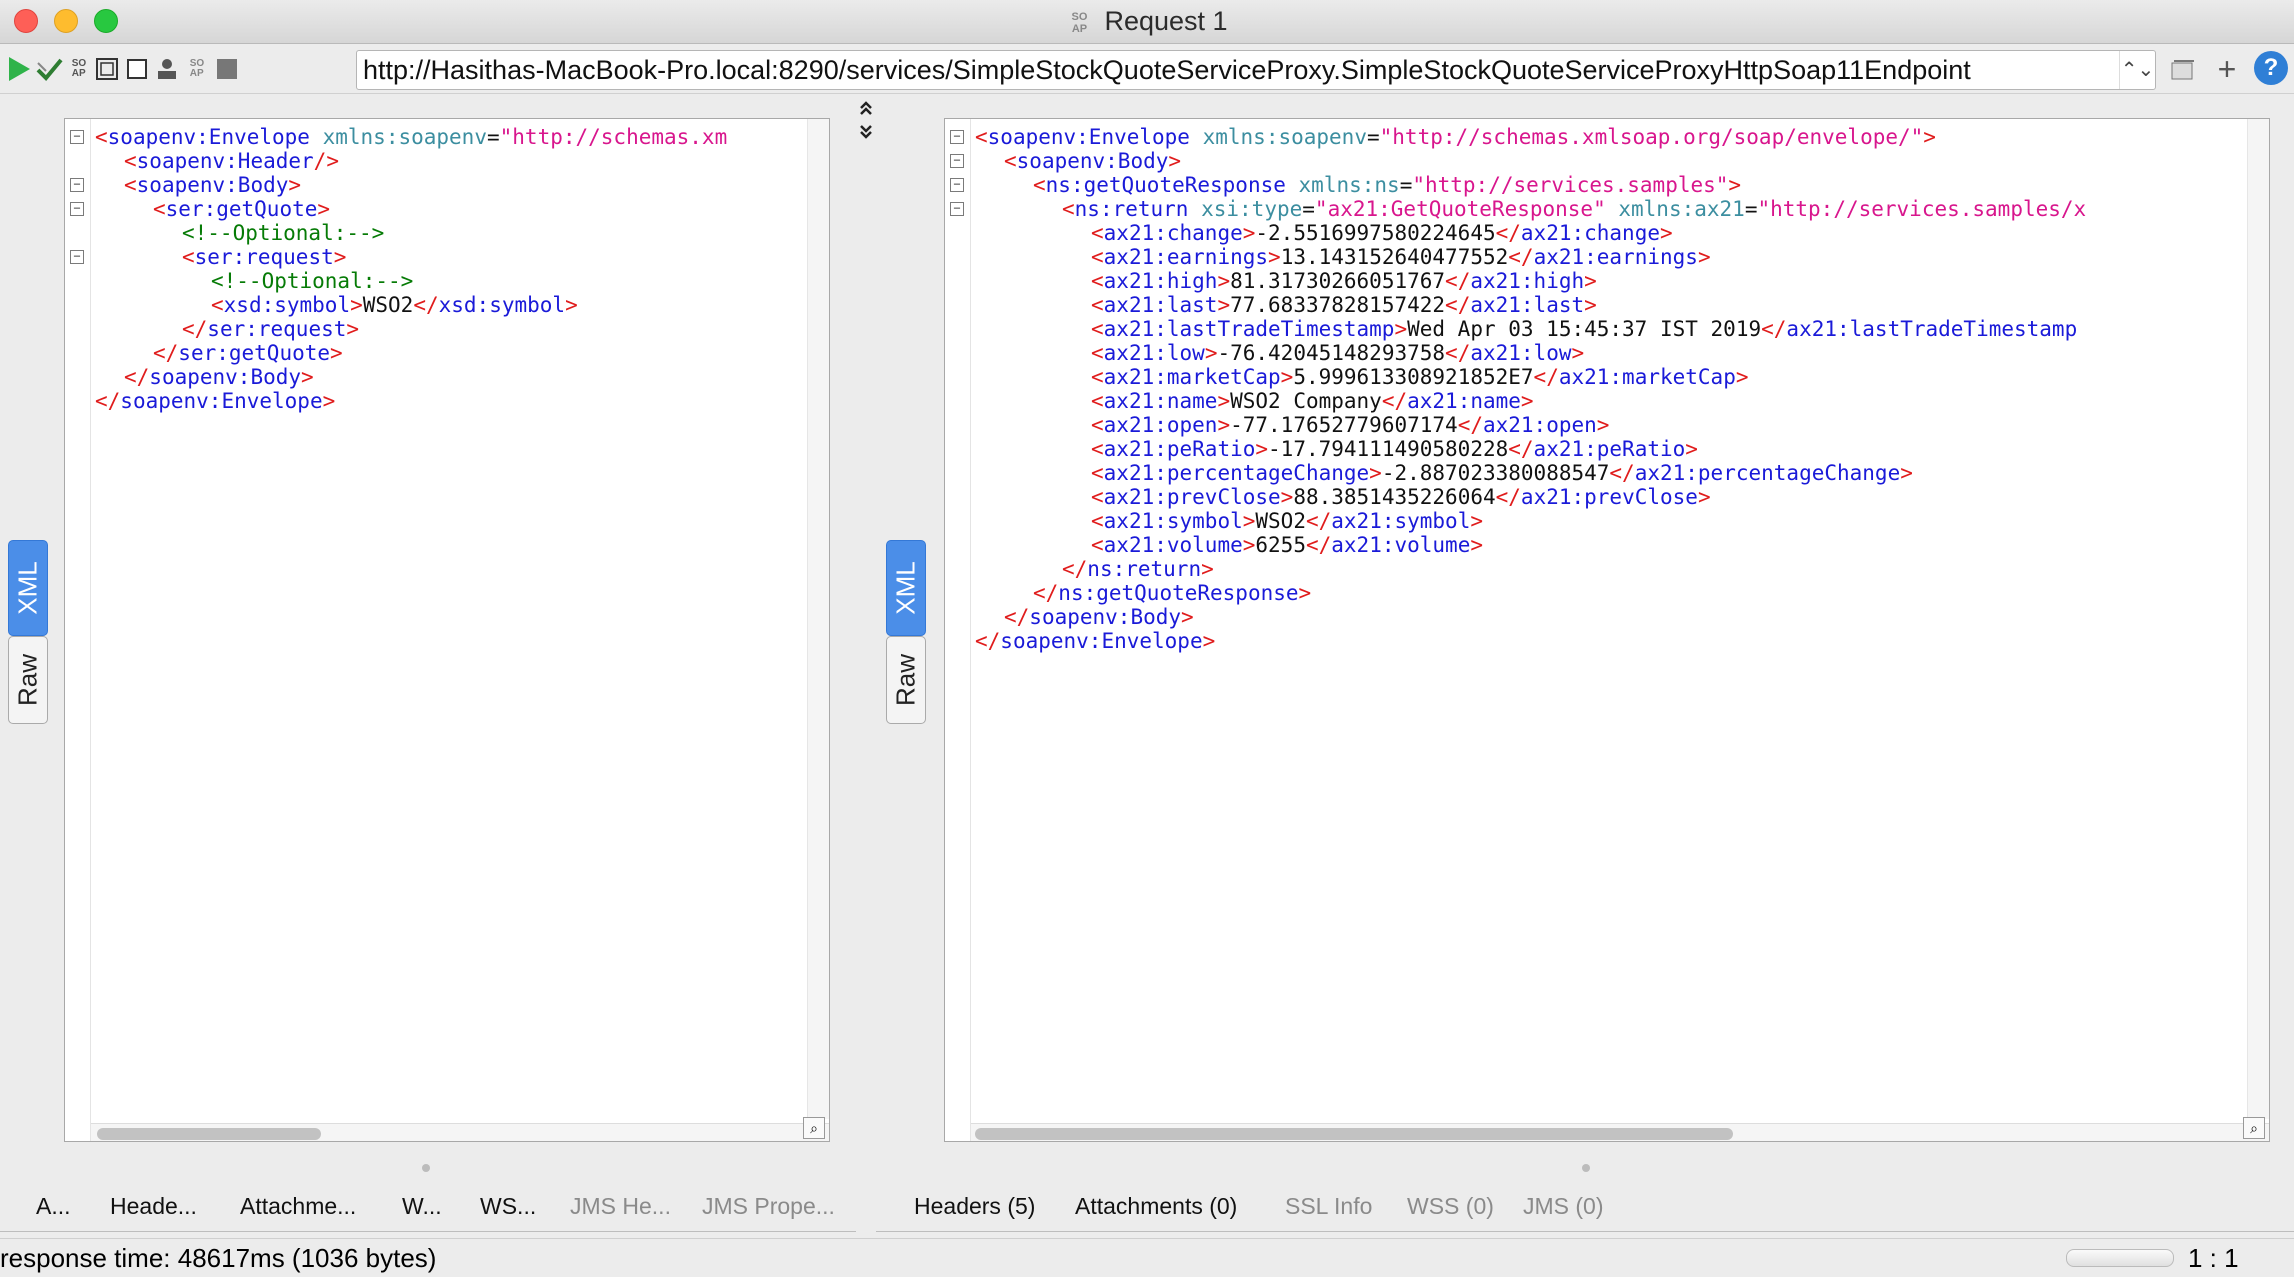 Image resolution: width=2294 pixels, height=1277 pixels. Describe the element at coordinates (19, 69) in the screenshot. I see `play-icon` at that location.